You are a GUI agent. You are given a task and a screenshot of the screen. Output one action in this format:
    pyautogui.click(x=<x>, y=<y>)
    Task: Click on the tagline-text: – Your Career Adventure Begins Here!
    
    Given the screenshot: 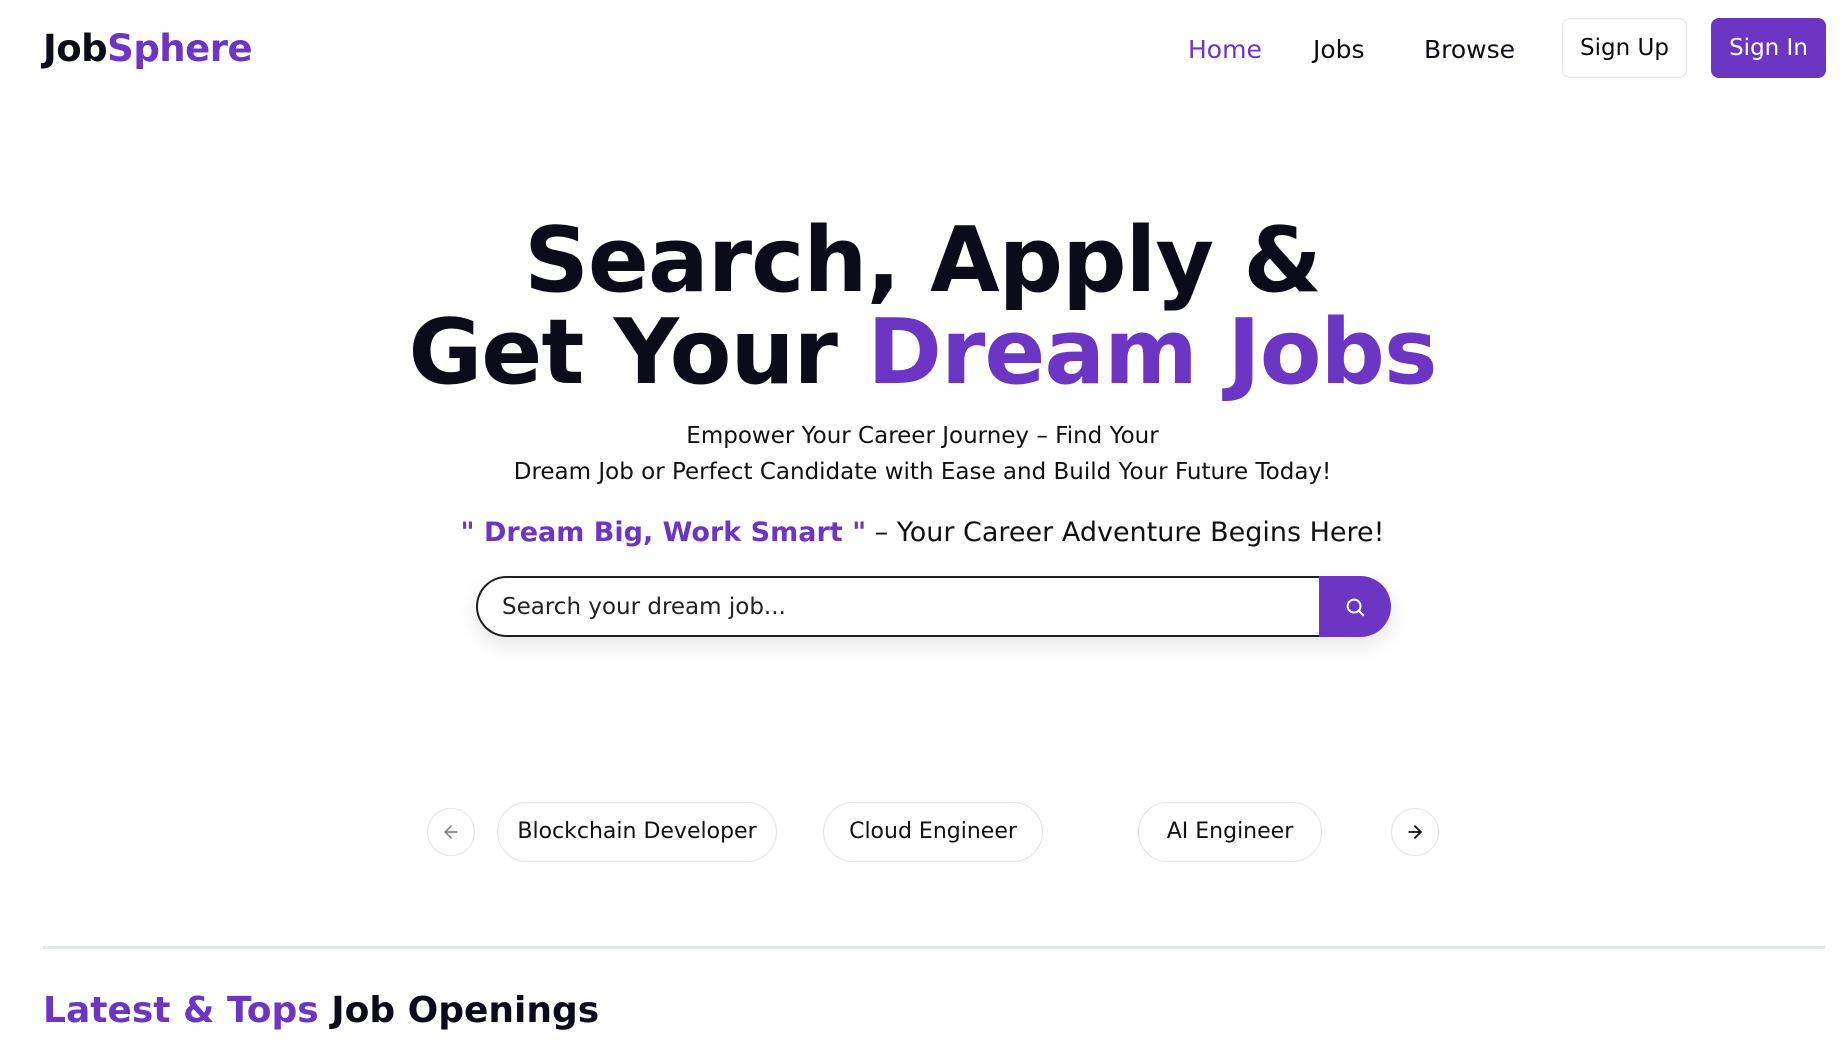 What is the action you would take?
    pyautogui.click(x=1125, y=532)
    